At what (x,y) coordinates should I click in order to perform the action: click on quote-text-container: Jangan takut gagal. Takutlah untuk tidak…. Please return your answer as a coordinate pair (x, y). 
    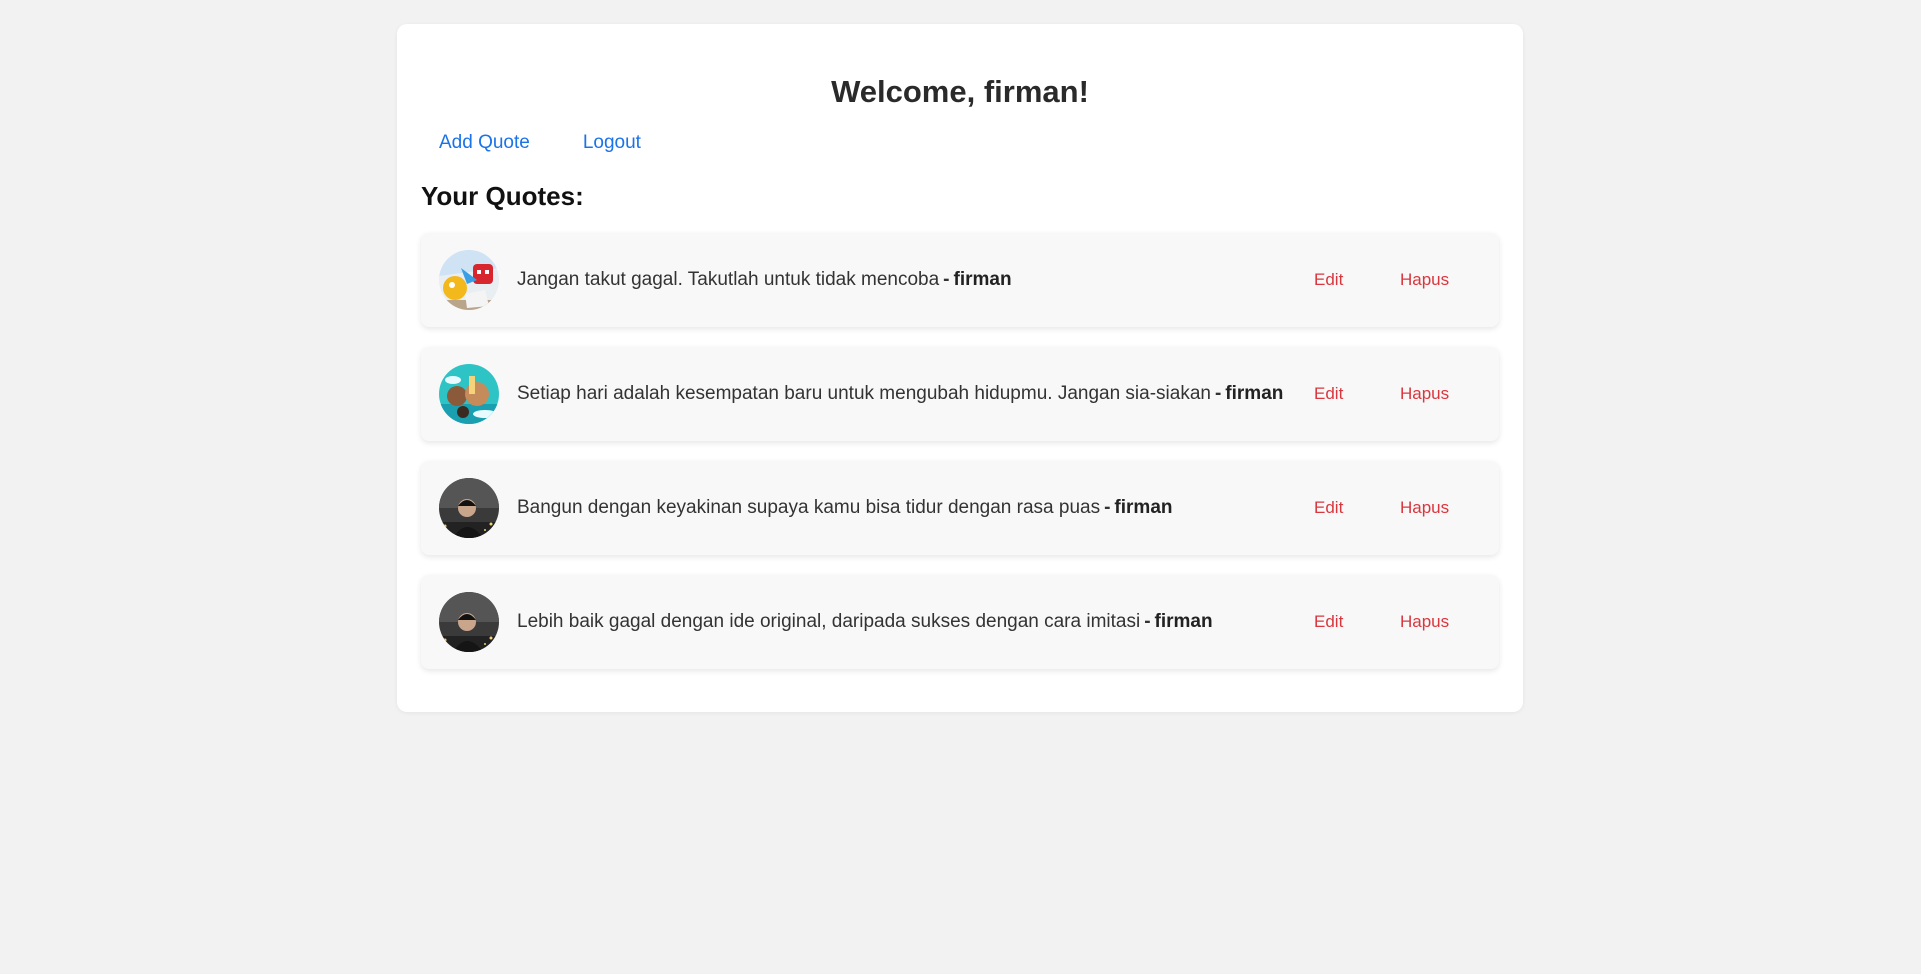
    Looking at the image, I should click on (764, 280).